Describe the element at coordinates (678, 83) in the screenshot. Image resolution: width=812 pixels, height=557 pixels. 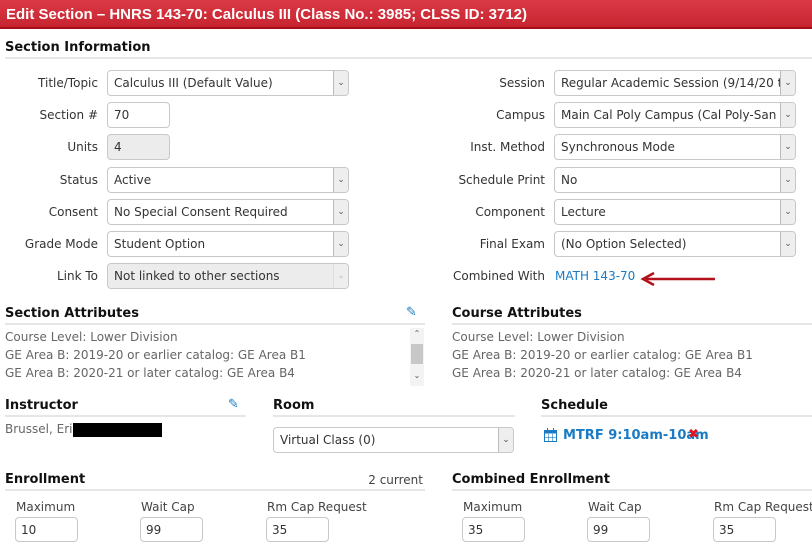
I see `session-value: Regular Academic Session (9/14/20 to 11` at that location.